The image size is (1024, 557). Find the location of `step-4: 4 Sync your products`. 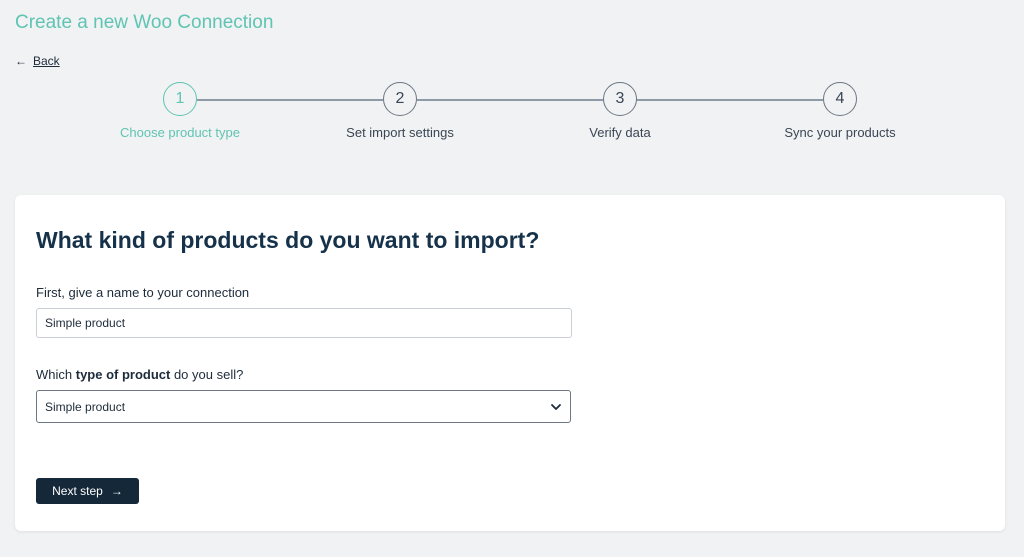

step-4: 4 Sync your products is located at coordinates (840, 111).